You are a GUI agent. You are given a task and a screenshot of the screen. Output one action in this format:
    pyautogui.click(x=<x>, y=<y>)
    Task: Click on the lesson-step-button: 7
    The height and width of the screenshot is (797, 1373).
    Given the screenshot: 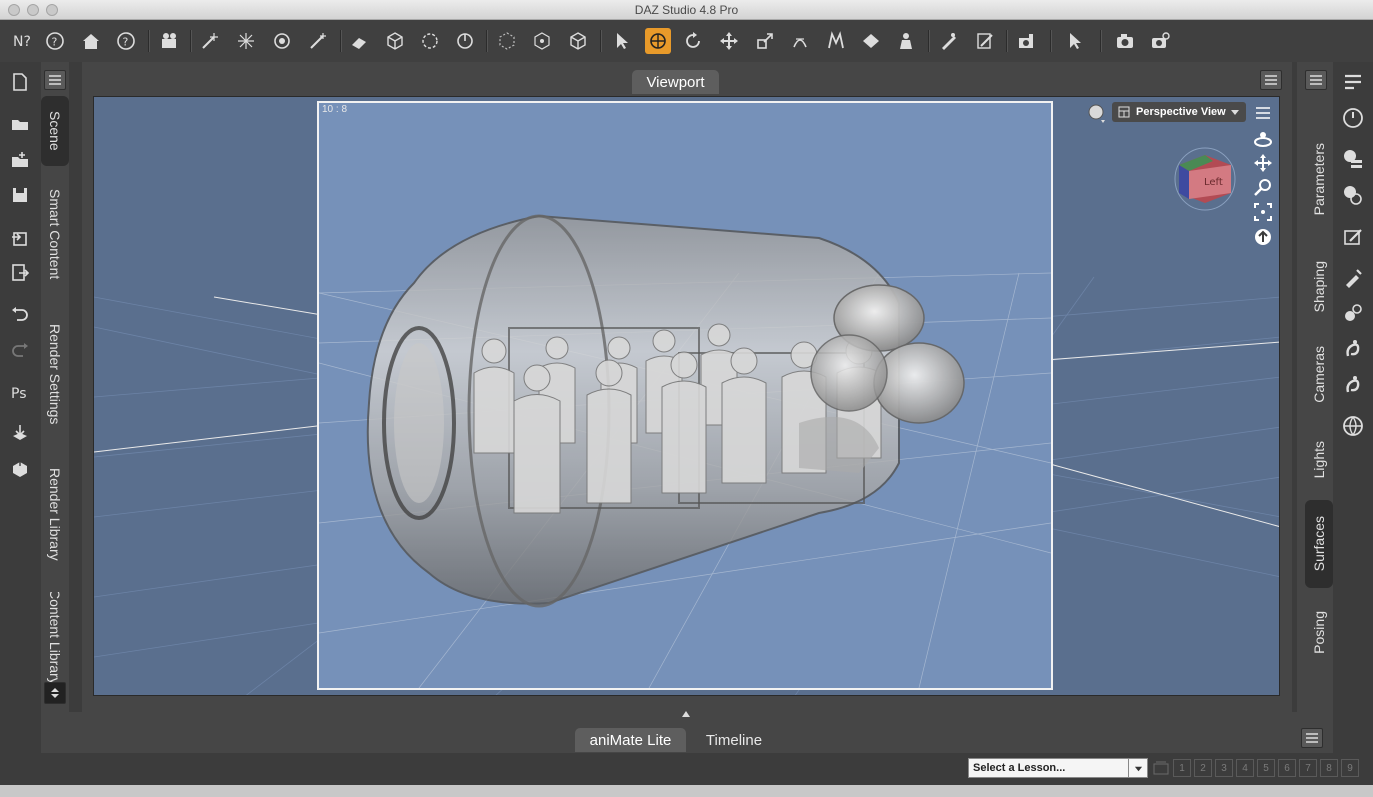 What is the action you would take?
    pyautogui.click(x=1308, y=768)
    